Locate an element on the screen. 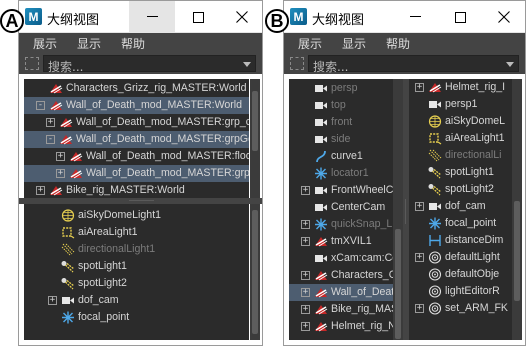 The height and width of the screenshot is (346, 526). outliner-item: lightEditorR is located at coordinates (460, 291).